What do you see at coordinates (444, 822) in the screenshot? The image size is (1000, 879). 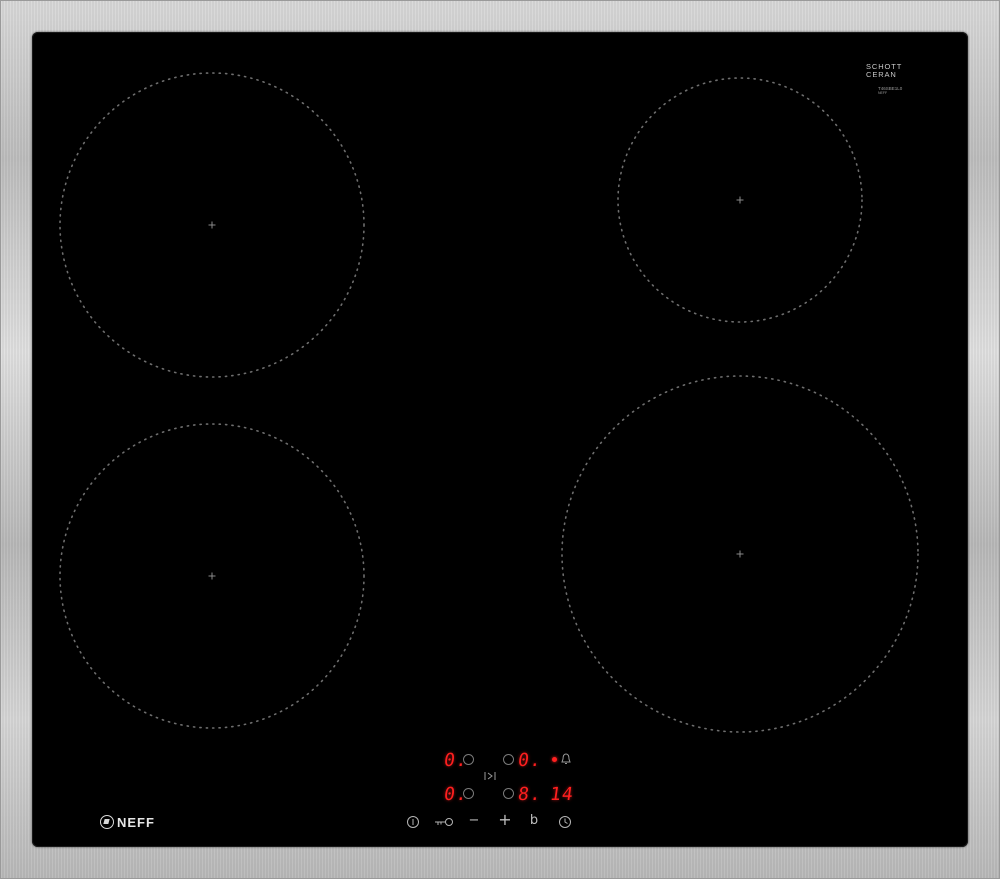 I see `child-lock-icon` at bounding box center [444, 822].